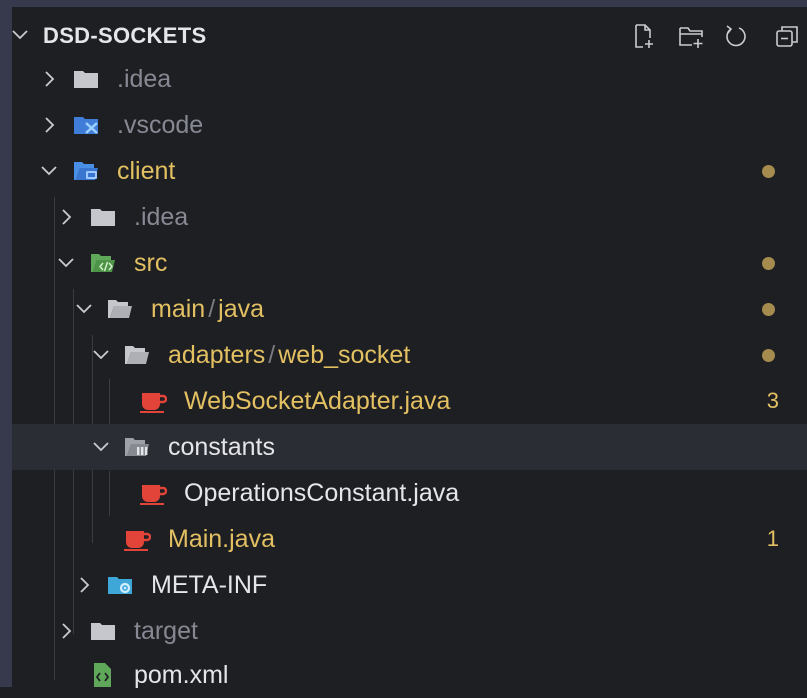 The height and width of the screenshot is (698, 807). What do you see at coordinates (409, 125) in the screenshot?
I see `tree-item-vscode: .vscode` at bounding box center [409, 125].